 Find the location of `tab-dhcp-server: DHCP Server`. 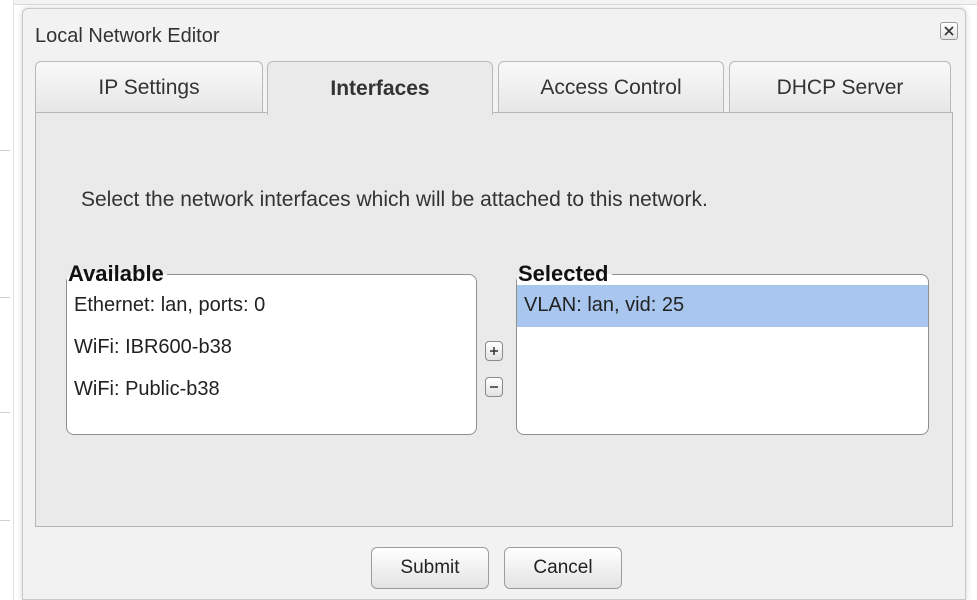

tab-dhcp-server: DHCP Server is located at coordinates (840, 87).